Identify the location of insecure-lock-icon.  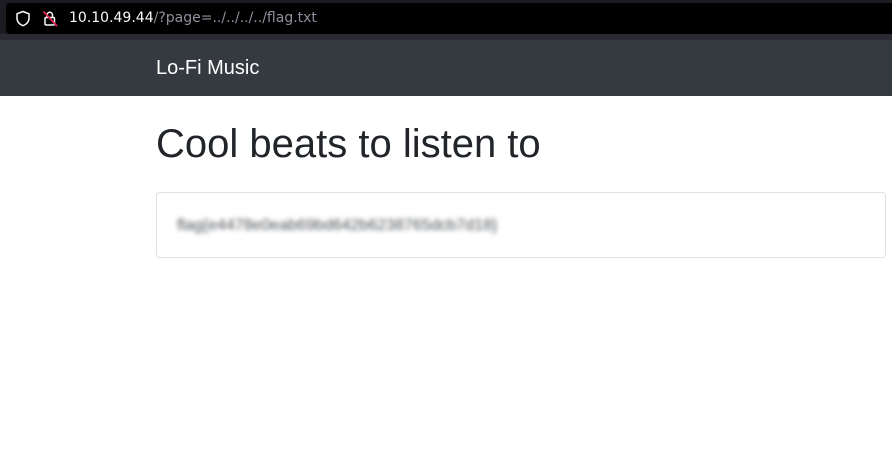
(50, 18).